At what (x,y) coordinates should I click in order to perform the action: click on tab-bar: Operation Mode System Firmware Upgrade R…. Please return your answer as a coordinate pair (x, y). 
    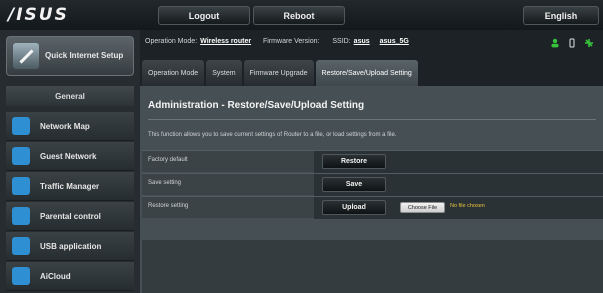
    Looking at the image, I should click on (280, 73).